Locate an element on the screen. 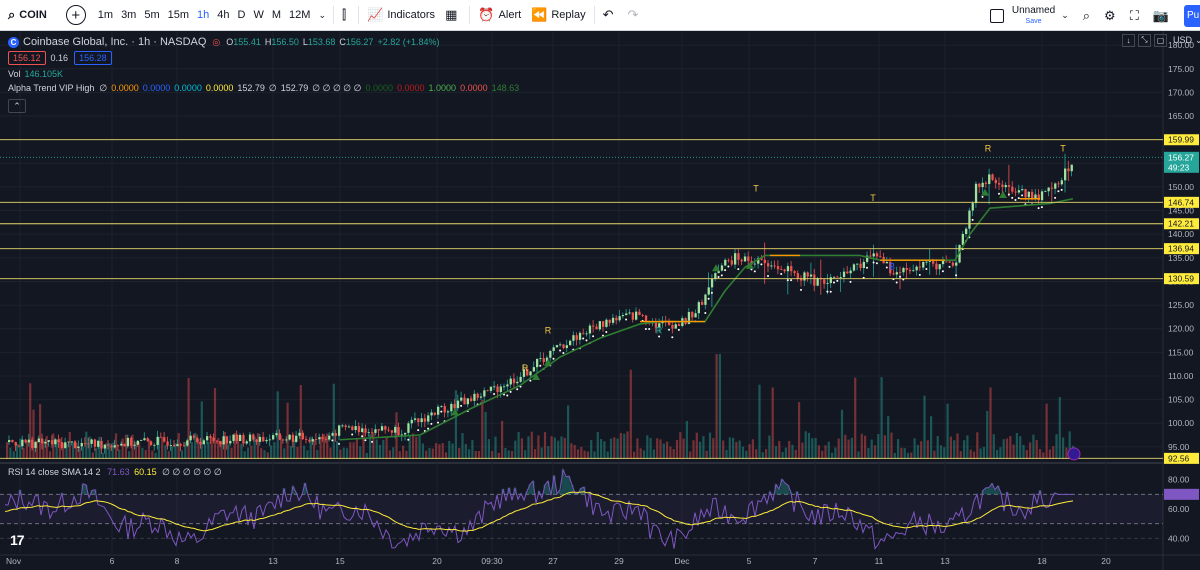  redo-button: ↷ is located at coordinates (635, 15).